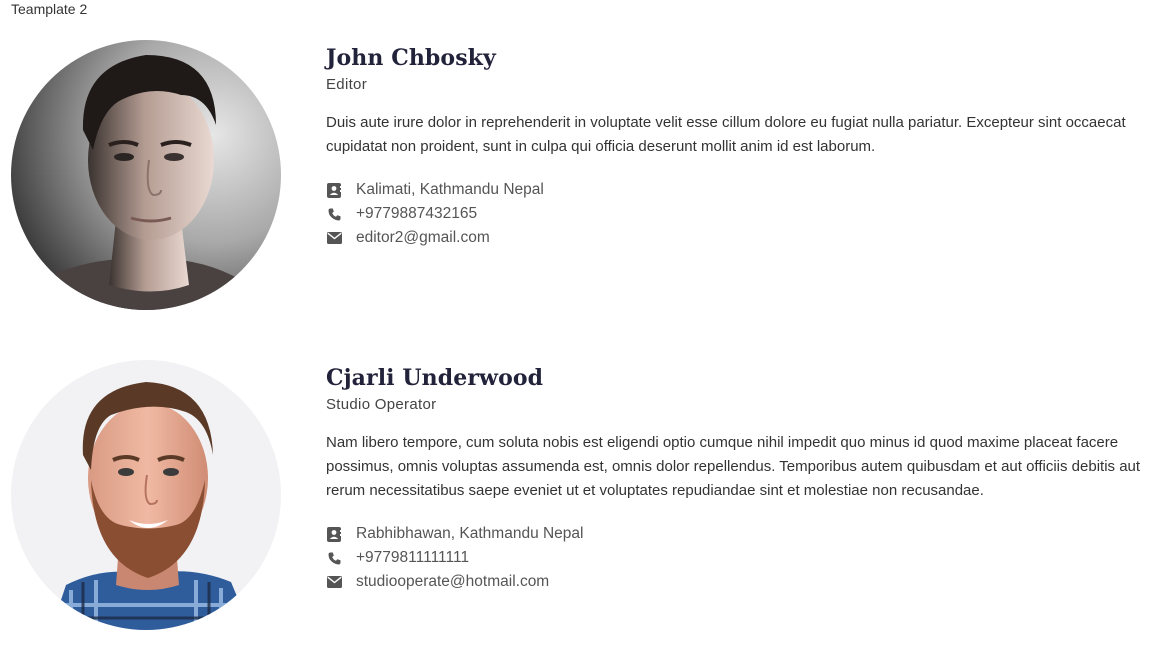  Describe the element at coordinates (411, 58) in the screenshot. I see `member-name: John Chbosky` at that location.